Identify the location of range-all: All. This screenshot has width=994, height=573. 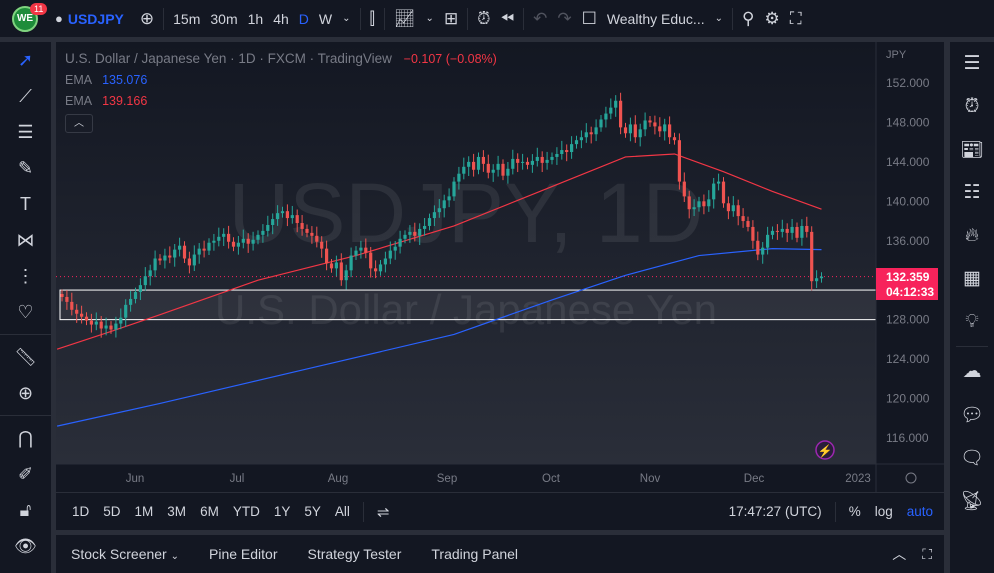
(342, 511).